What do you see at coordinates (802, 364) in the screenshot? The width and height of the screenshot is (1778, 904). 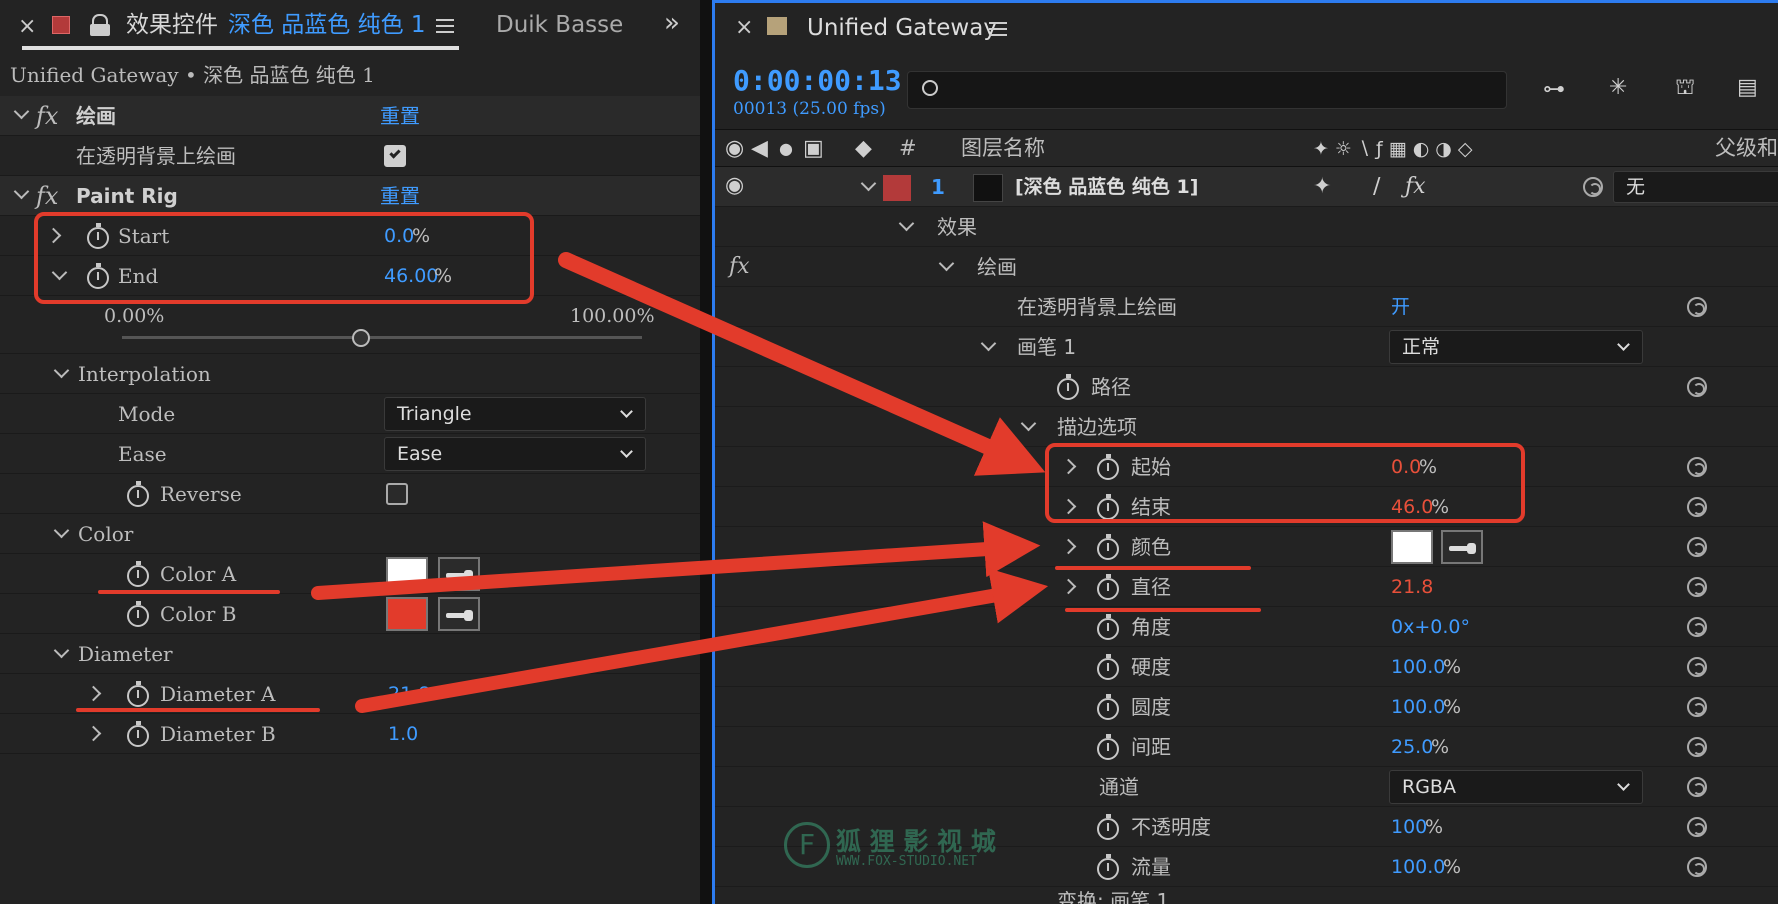 I see `arrow-end-to-stroke-options` at bounding box center [802, 364].